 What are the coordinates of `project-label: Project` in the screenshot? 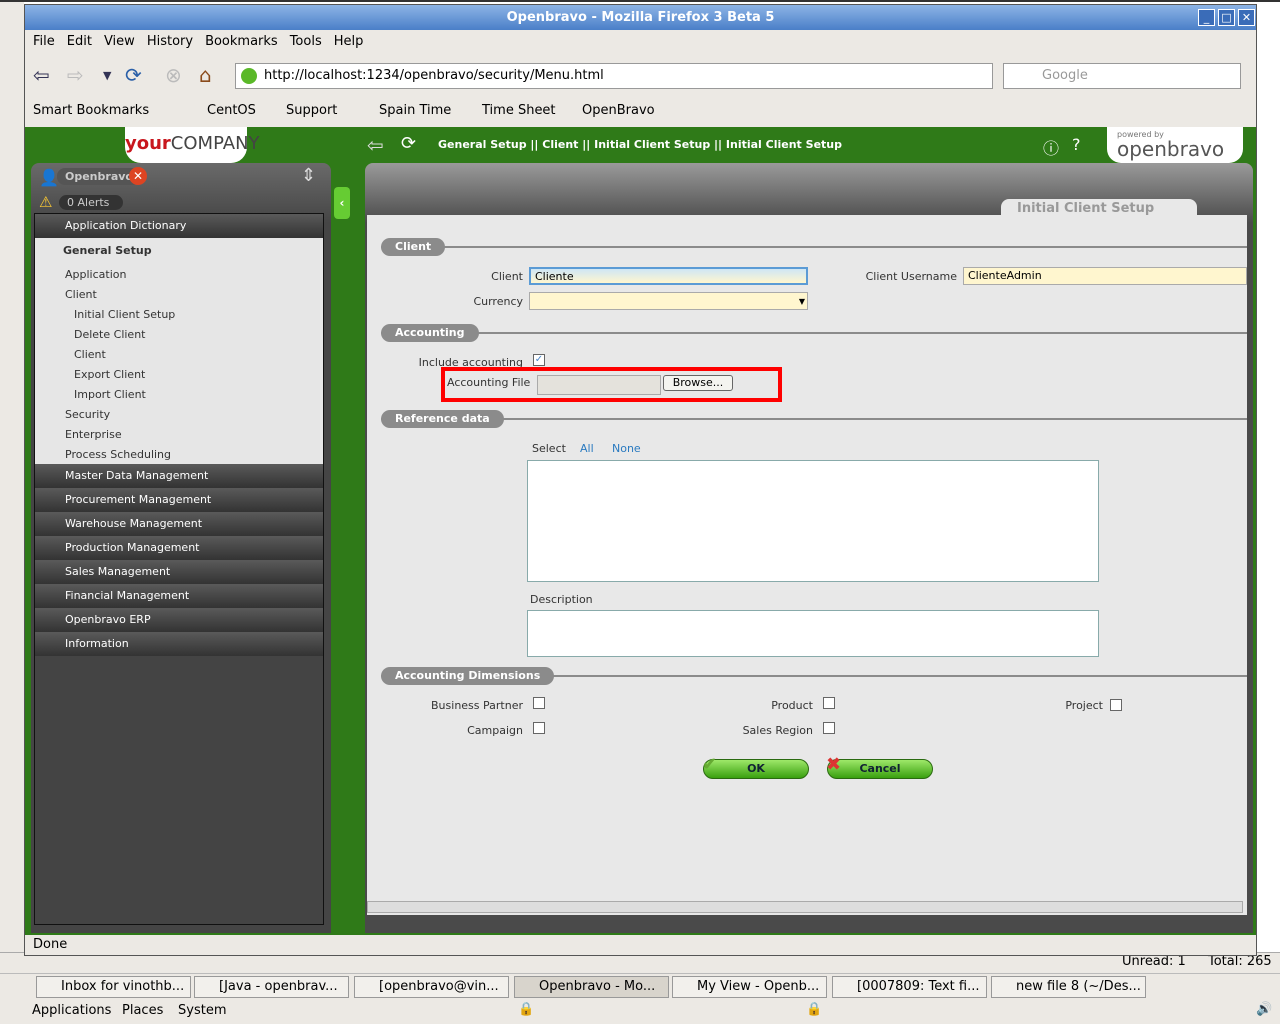 It's located at (1084, 705).